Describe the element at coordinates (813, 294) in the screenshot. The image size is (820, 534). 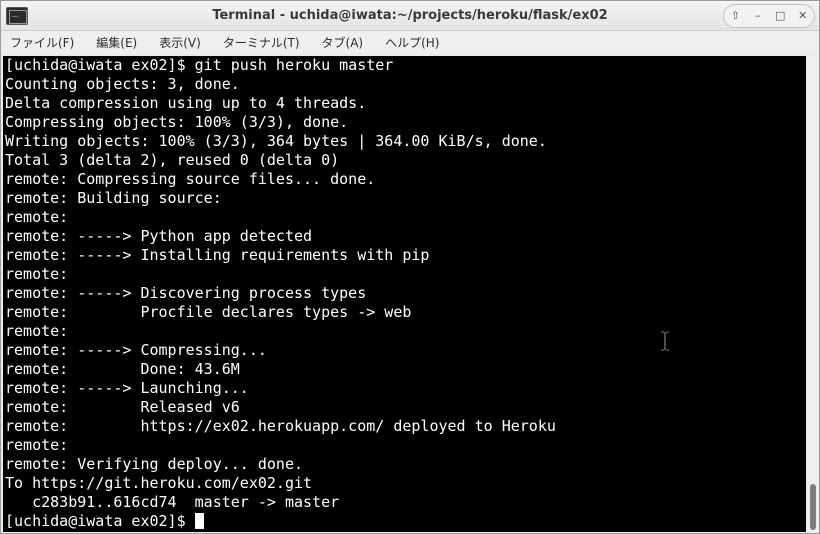
I see `vertical-scrollbar` at that location.